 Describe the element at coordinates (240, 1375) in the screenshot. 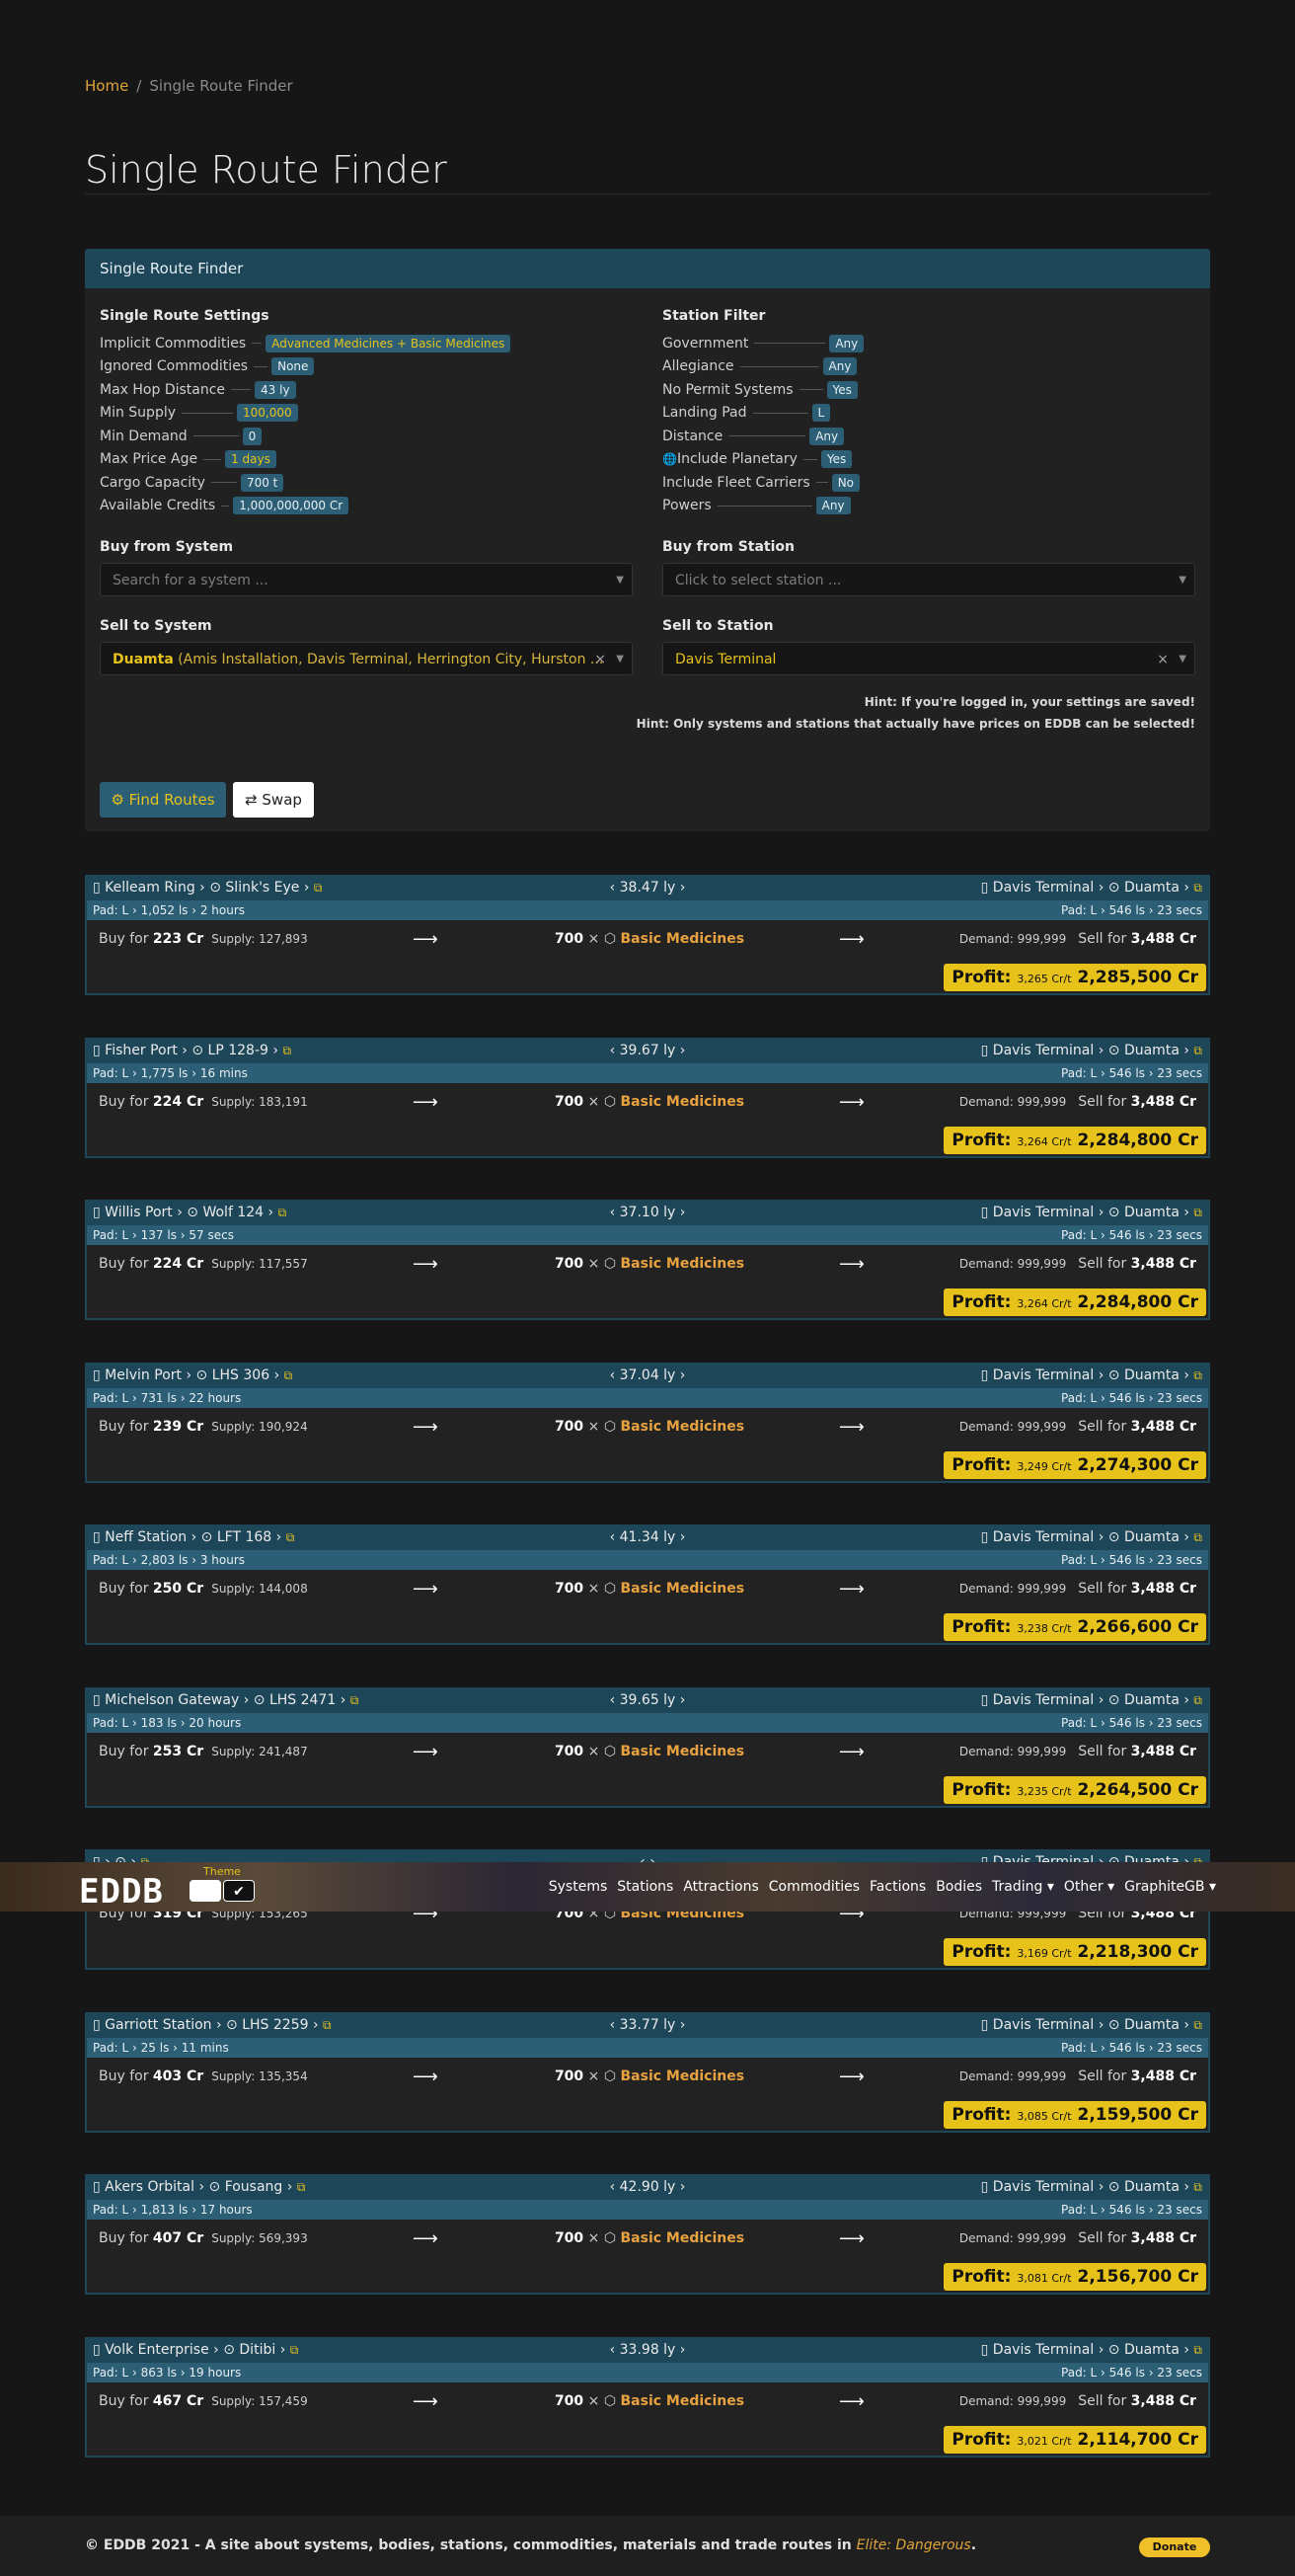

I see `origin-system-link: LHS 306` at that location.